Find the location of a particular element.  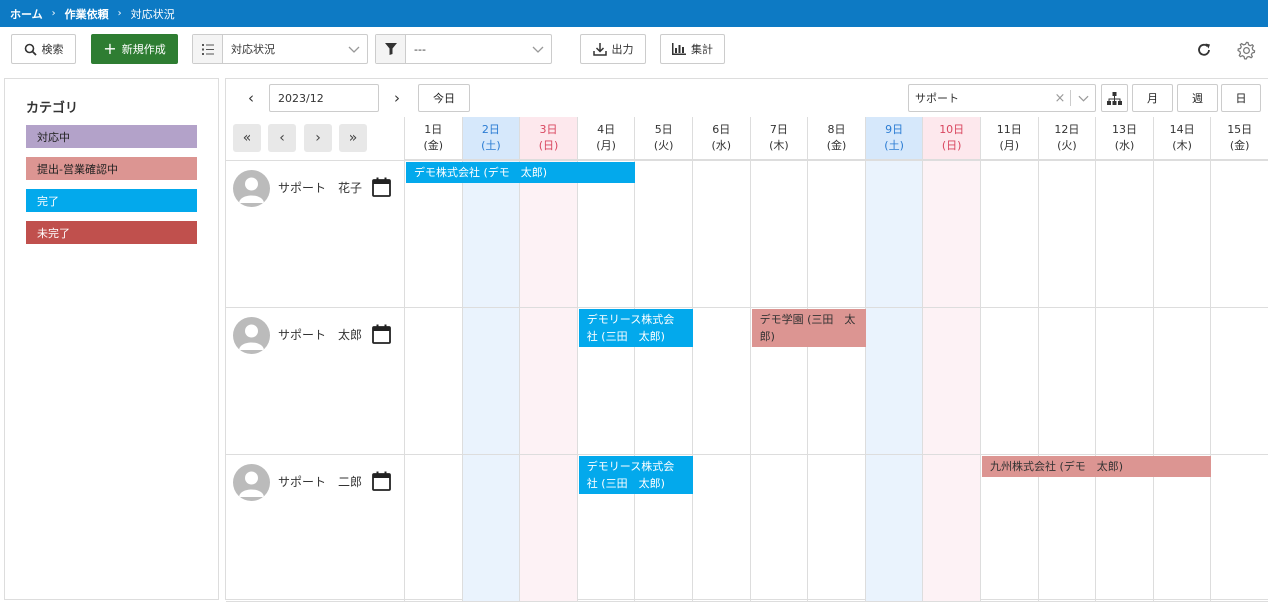

next-page-icon: › is located at coordinates (318, 138).